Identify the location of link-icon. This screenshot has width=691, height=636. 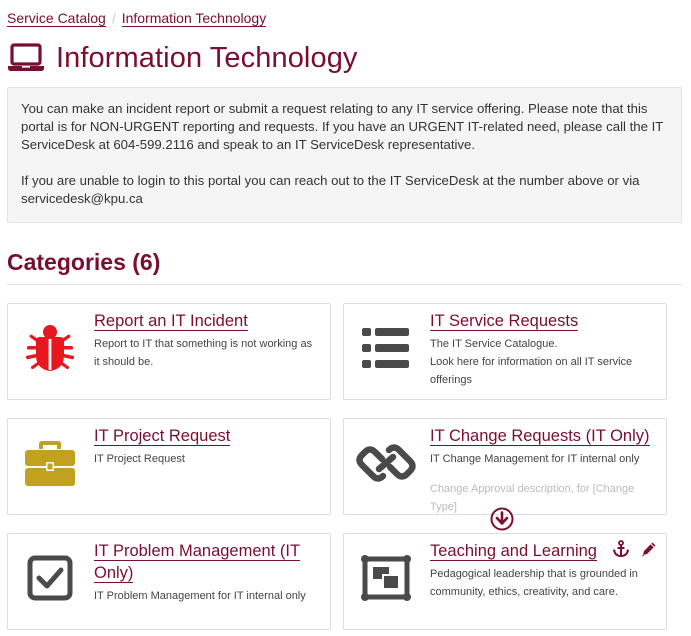
(386, 463).